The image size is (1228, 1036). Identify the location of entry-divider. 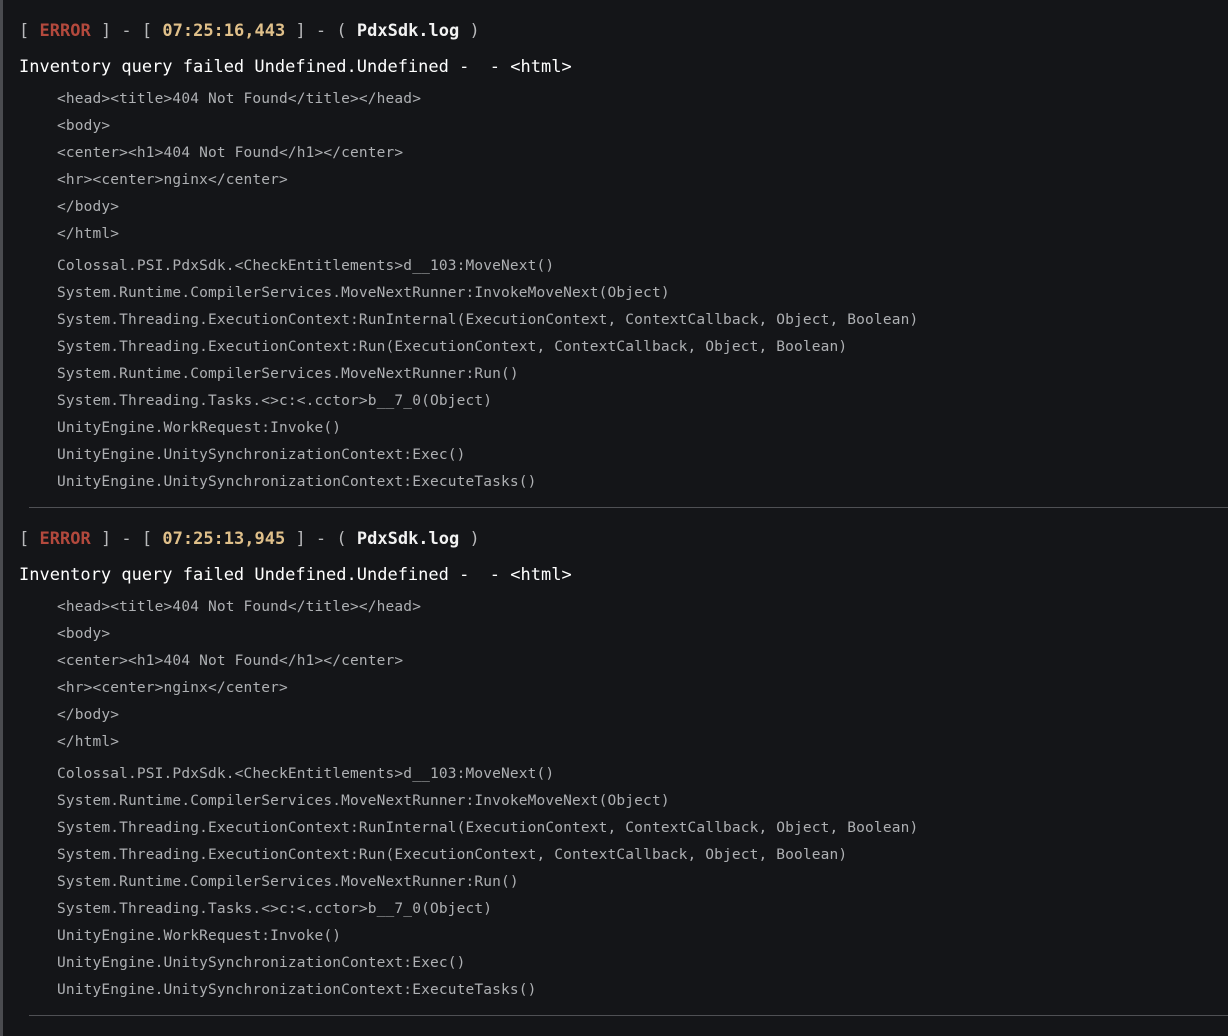
(628, 1015).